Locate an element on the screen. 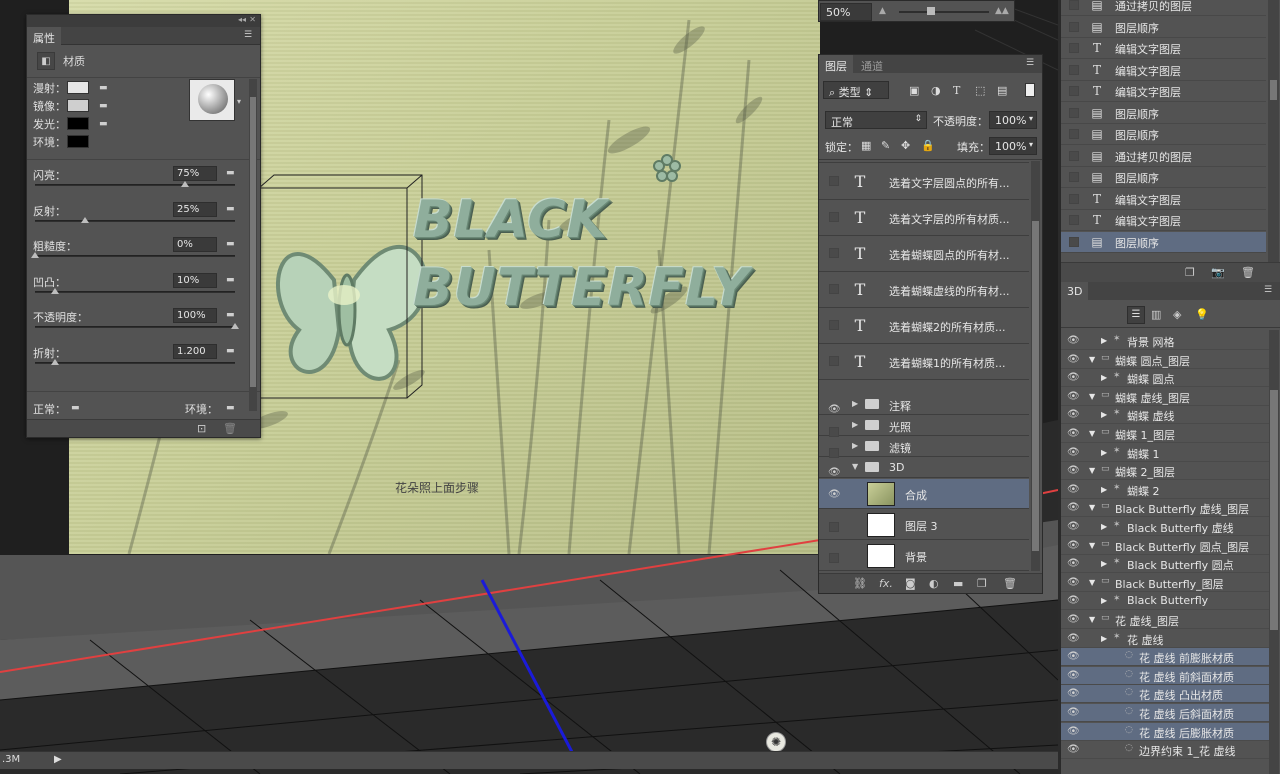 This screenshot has width=1280, height=774. scene-node: 👁 ▶ ✶ 蝴蝶 1 is located at coordinates (1165, 453).